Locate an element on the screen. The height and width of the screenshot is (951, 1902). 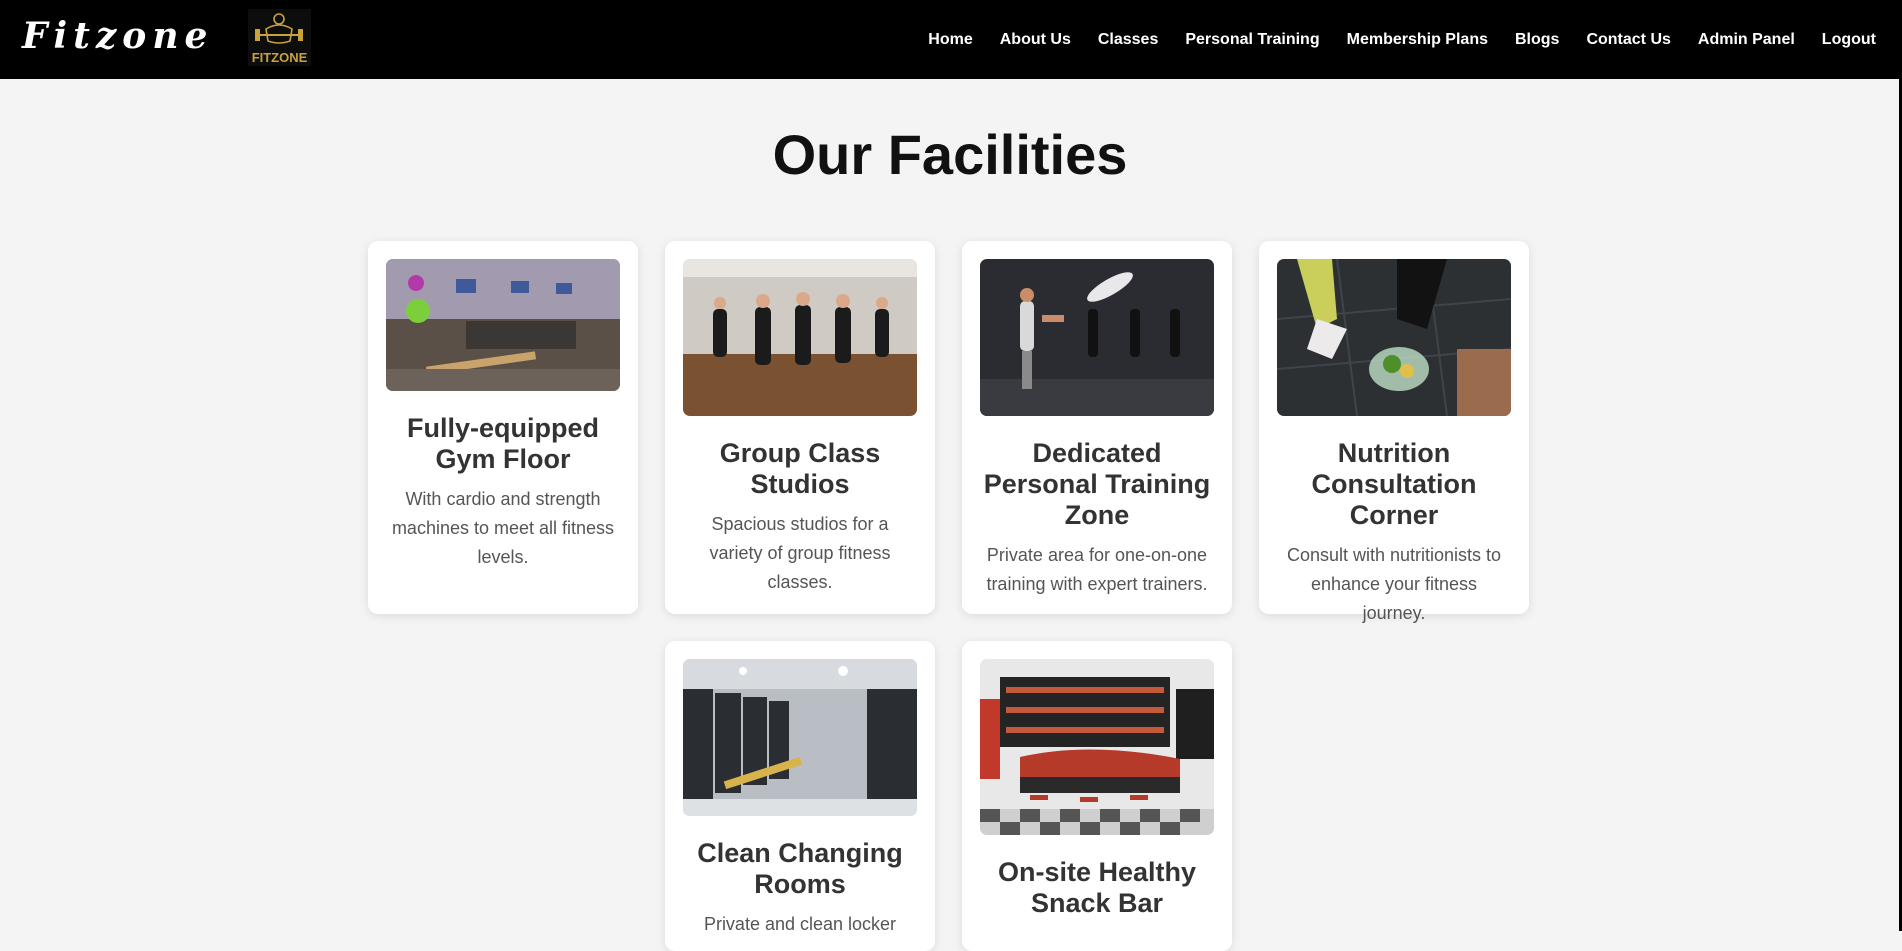
facility-title: Fully-equipped Gym Floor is located at coordinates (503, 443).